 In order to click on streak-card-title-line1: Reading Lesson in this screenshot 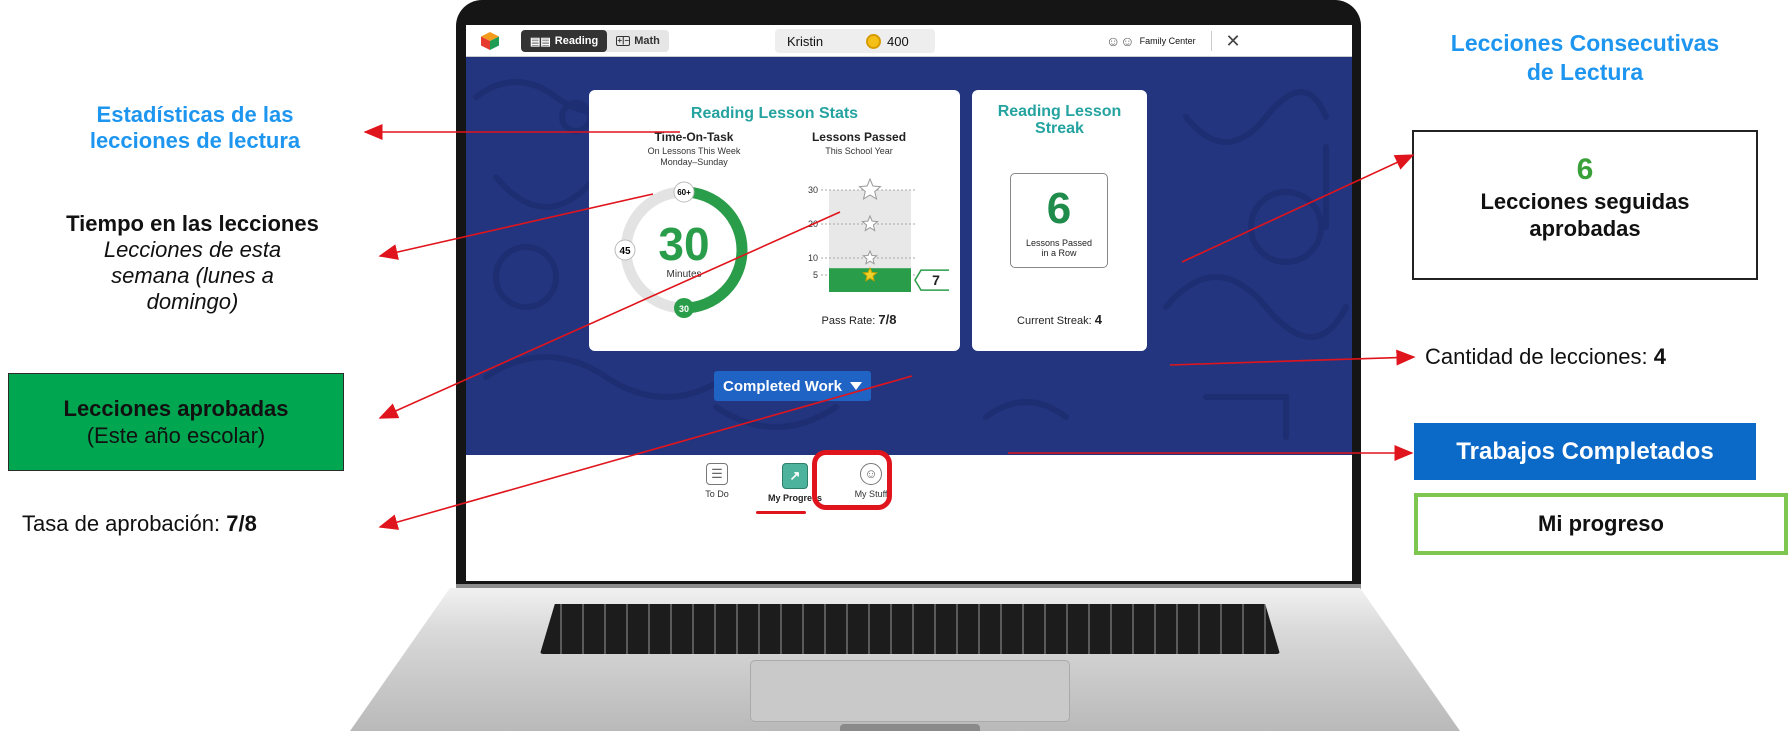, I will do `click(1059, 111)`.